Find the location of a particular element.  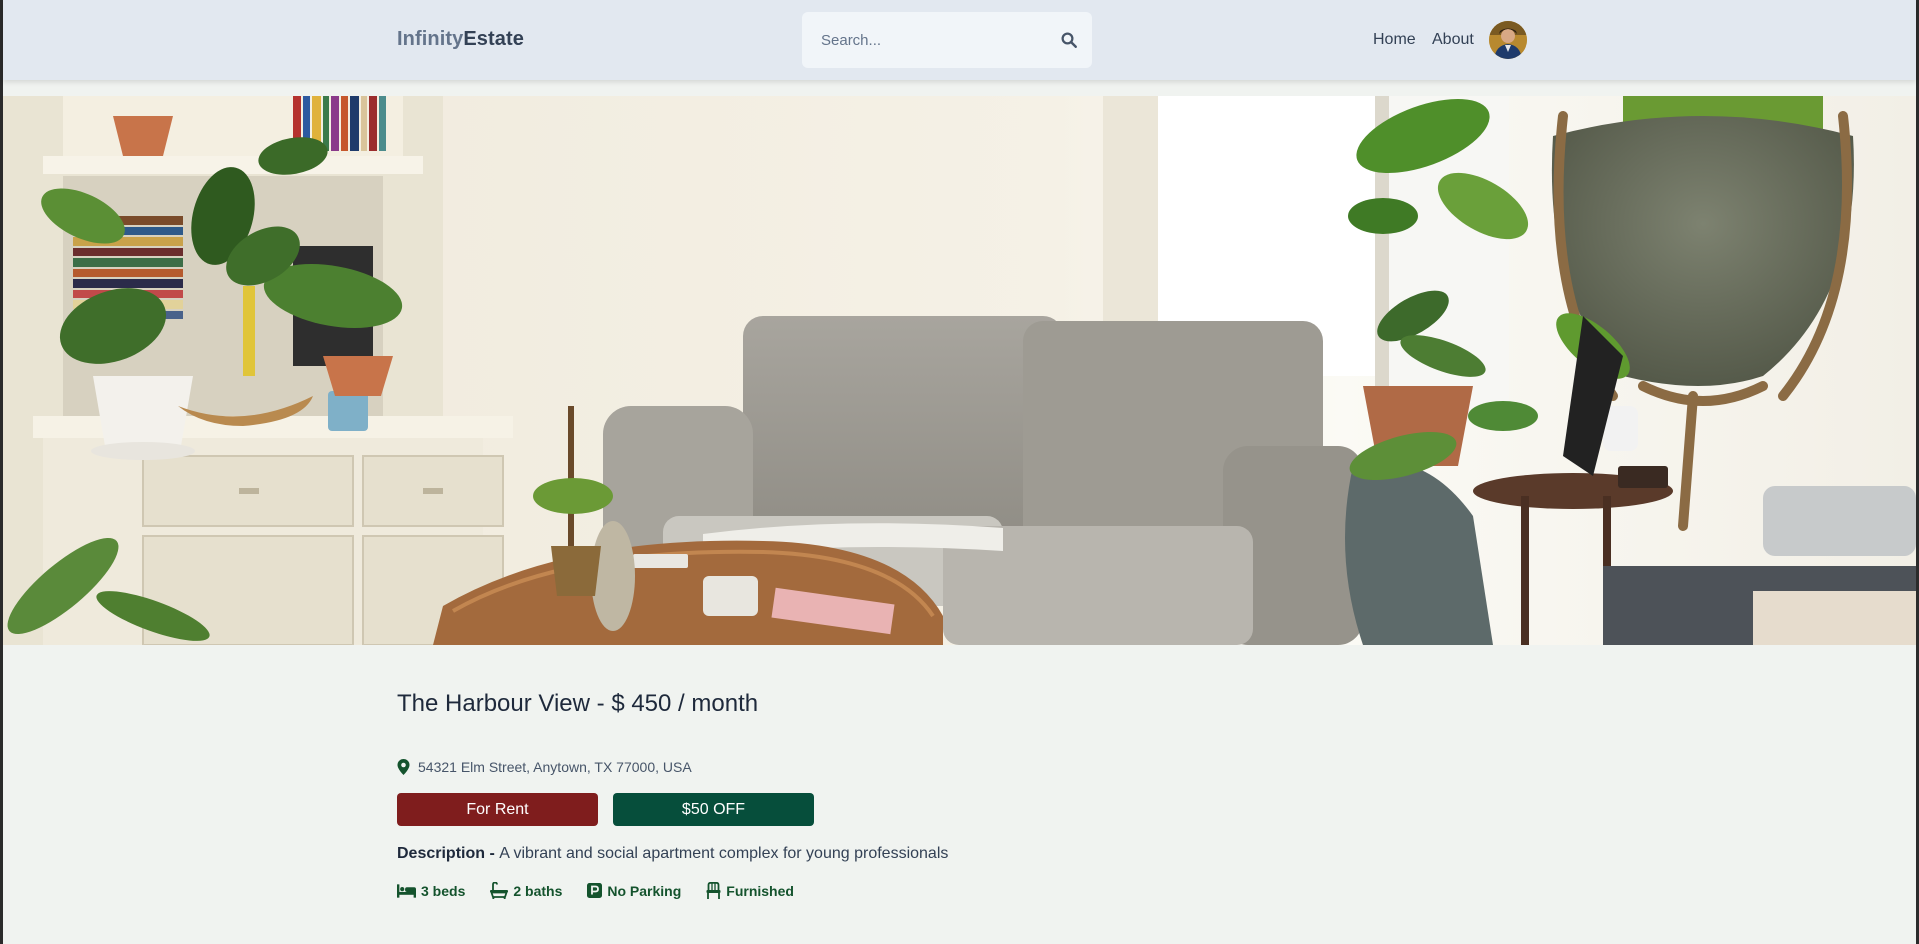

for-rent-badge: For Rent is located at coordinates (497, 809).